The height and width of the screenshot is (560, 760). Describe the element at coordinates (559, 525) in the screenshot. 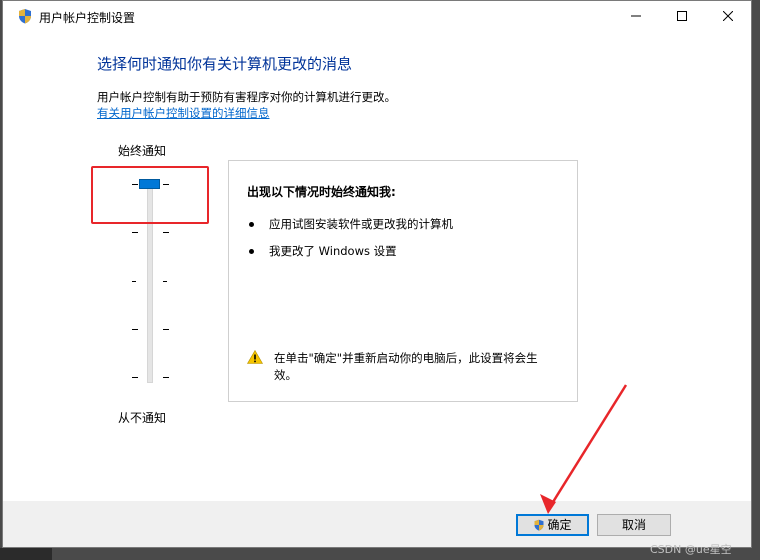

I see `ok-button-label: 确定` at that location.